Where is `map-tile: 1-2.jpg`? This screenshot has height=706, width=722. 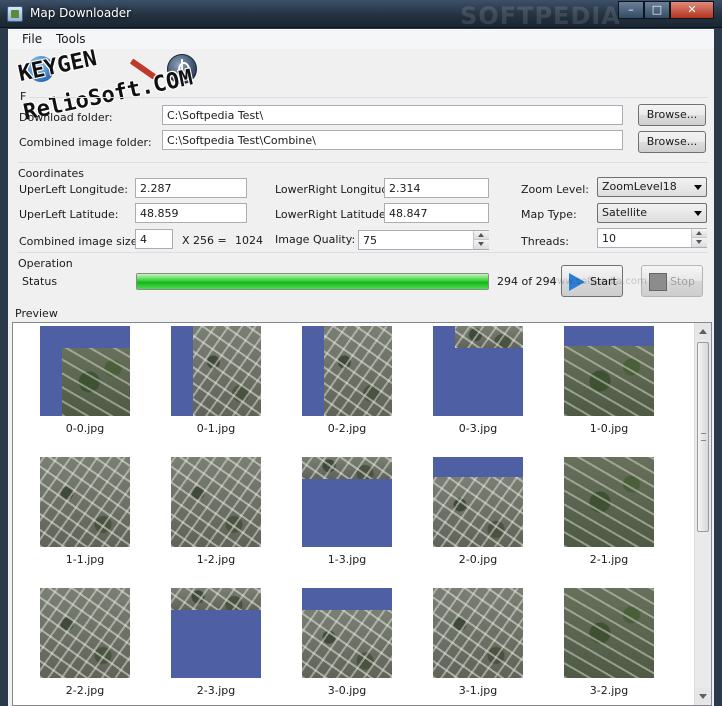 map-tile: 1-2.jpg is located at coordinates (216, 511).